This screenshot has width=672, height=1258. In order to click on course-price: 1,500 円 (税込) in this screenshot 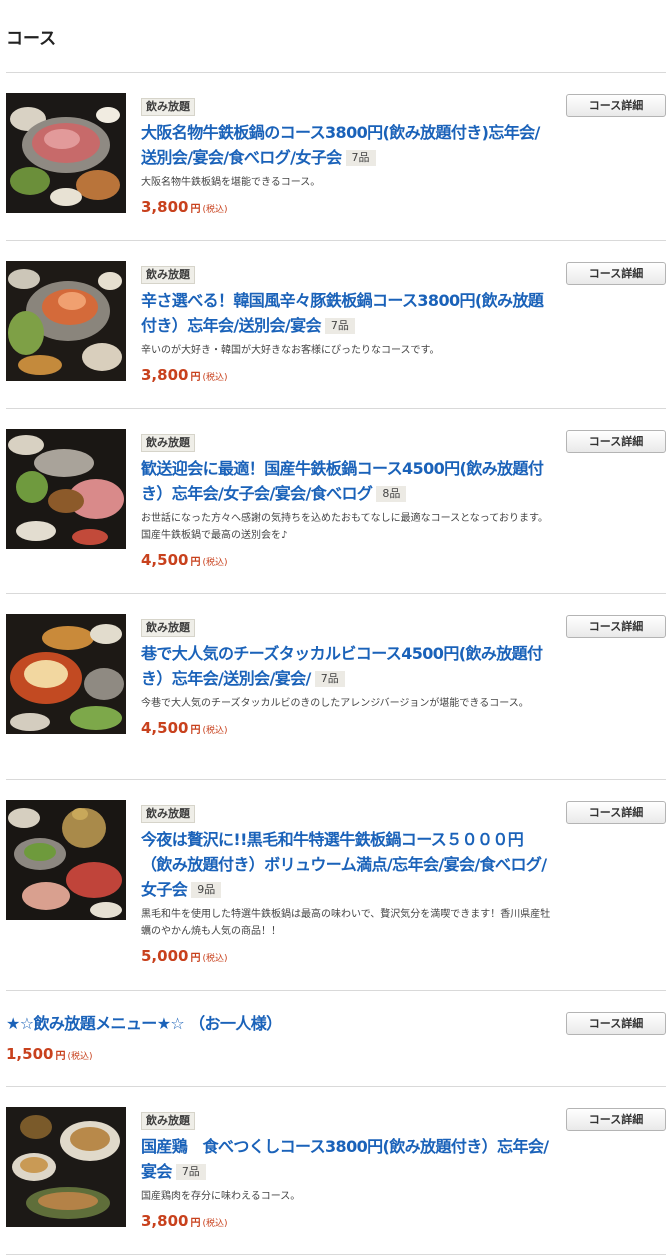, I will do `click(276, 1055)`.